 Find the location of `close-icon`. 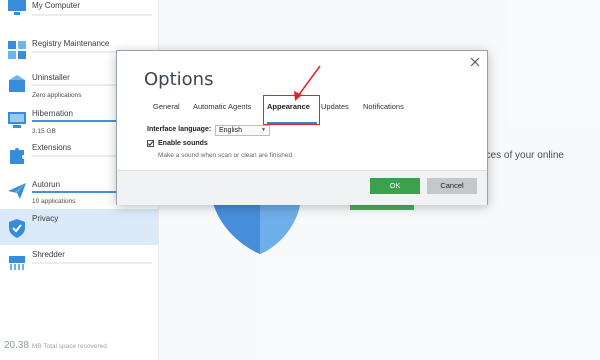

close-icon is located at coordinates (475, 62).